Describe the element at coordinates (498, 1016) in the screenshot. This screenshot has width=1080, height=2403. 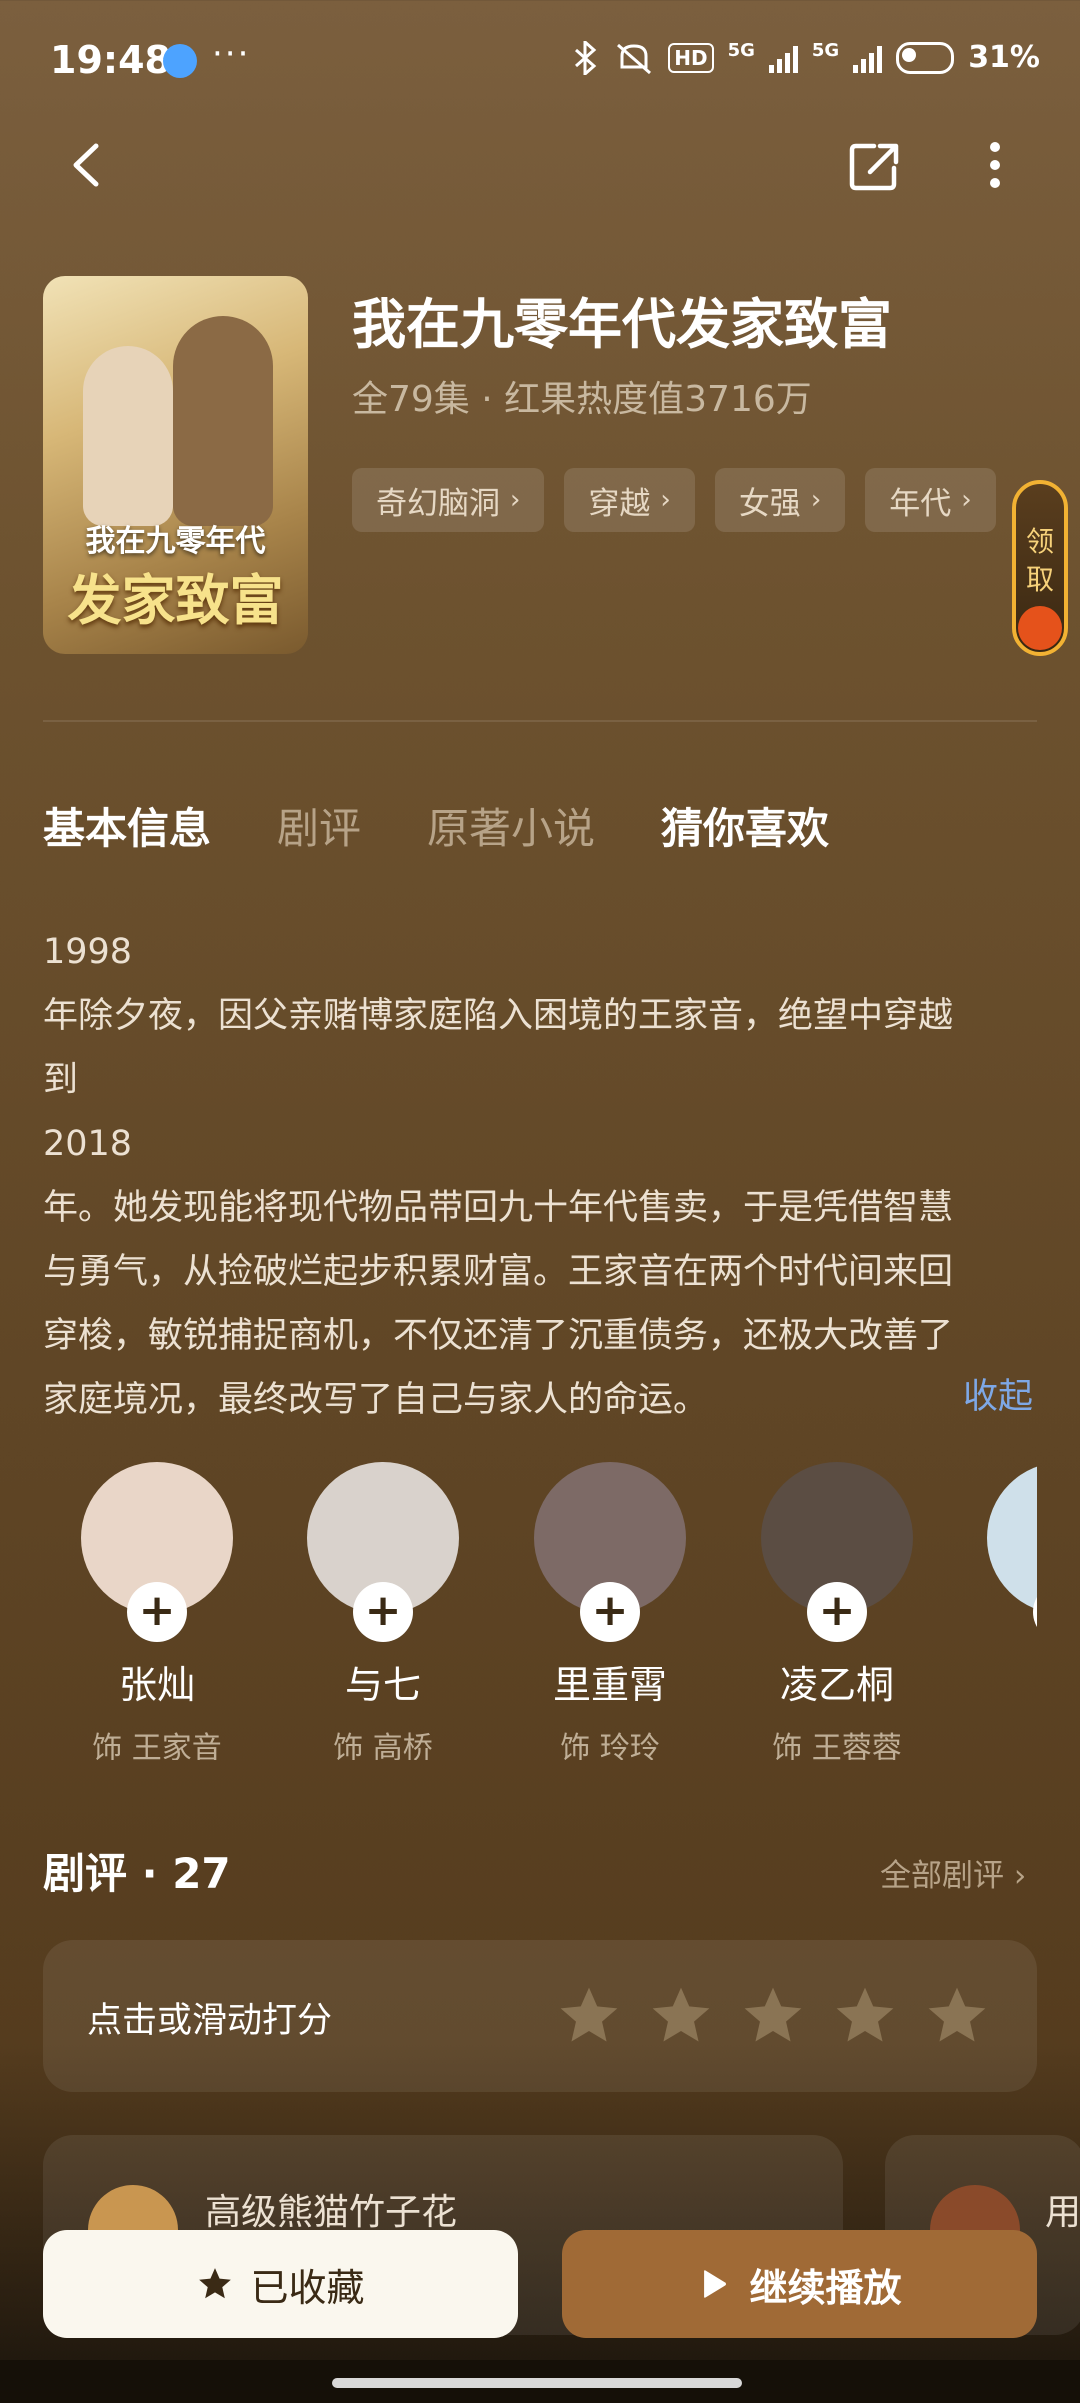
I see `synopsis-line: 年除夕夜，因父亲赌博家庭陷入困境的王家音，绝望中穿越` at that location.